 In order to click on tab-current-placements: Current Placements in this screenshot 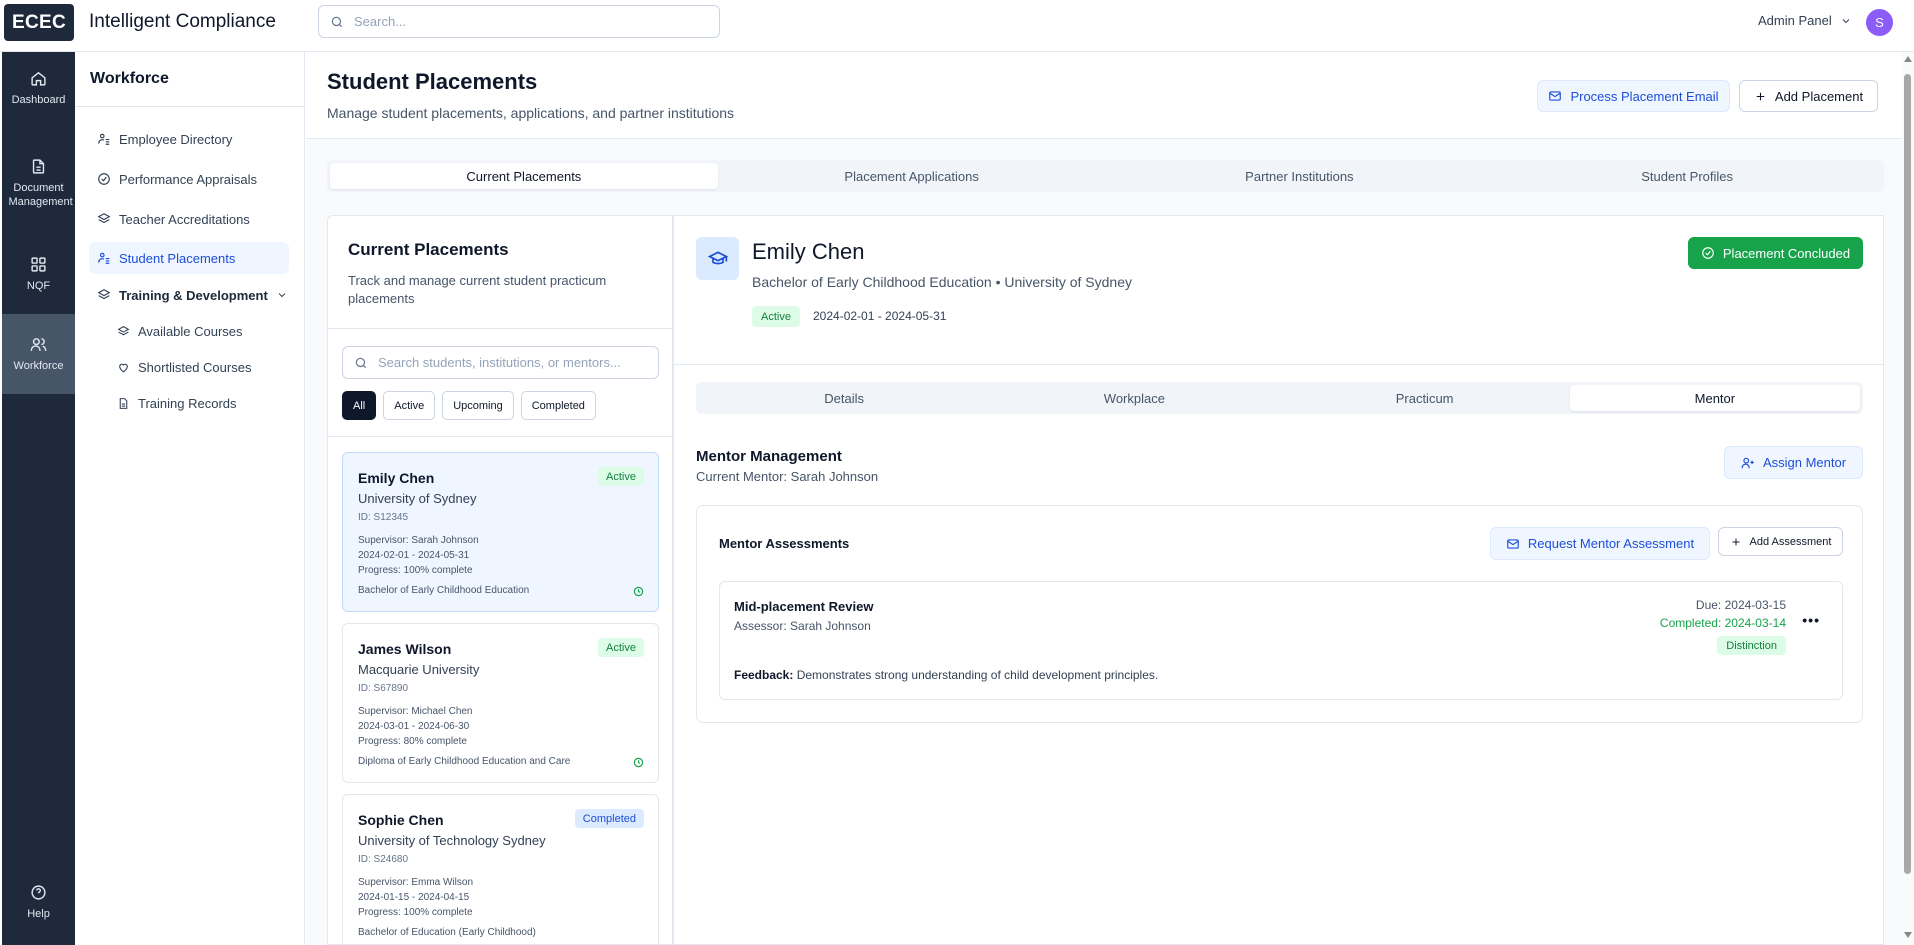, I will do `click(524, 176)`.